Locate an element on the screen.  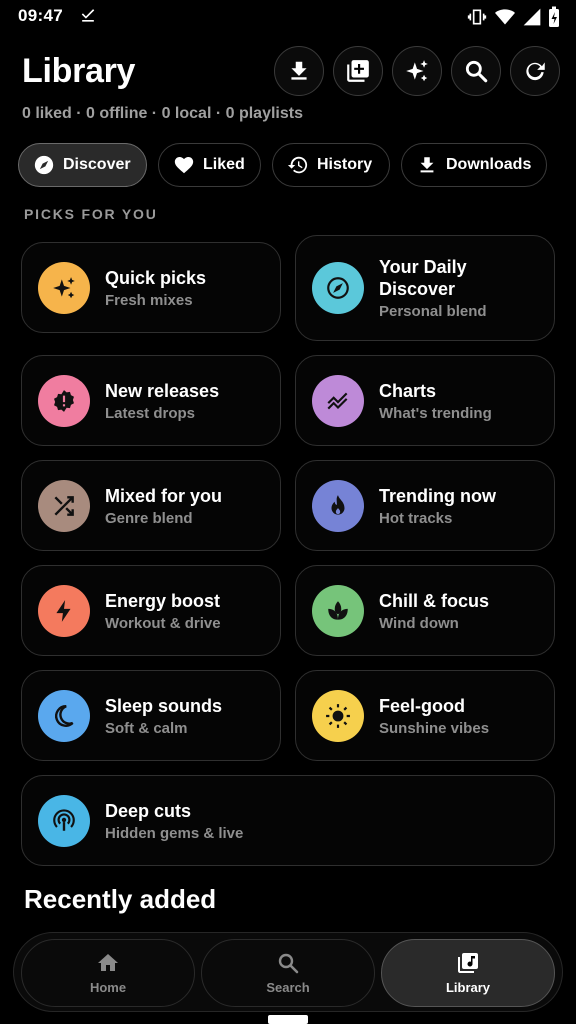
nav-home: Home is located at coordinates (108, 973).